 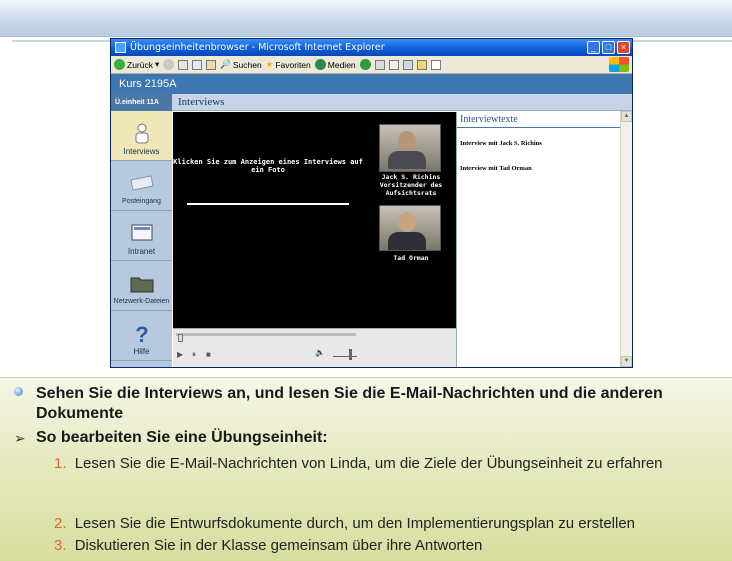 I want to click on nav-intranet: Intranet, so click(x=141, y=236).